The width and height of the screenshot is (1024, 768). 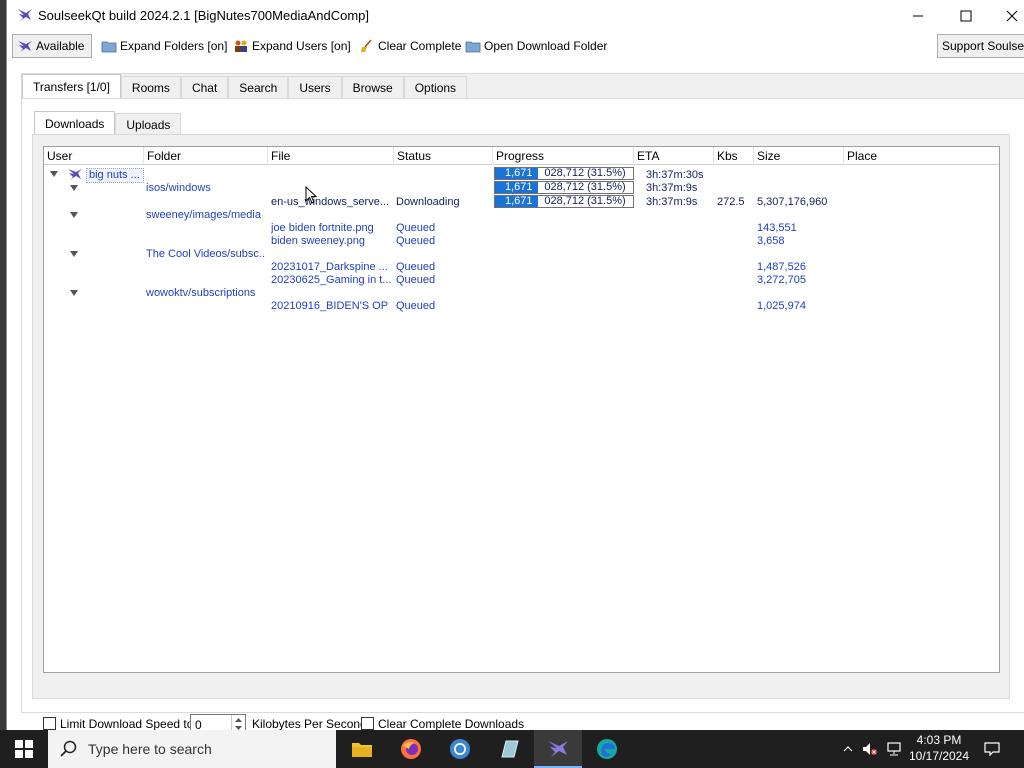 I want to click on limit-speed-checkbox, so click(x=49, y=723).